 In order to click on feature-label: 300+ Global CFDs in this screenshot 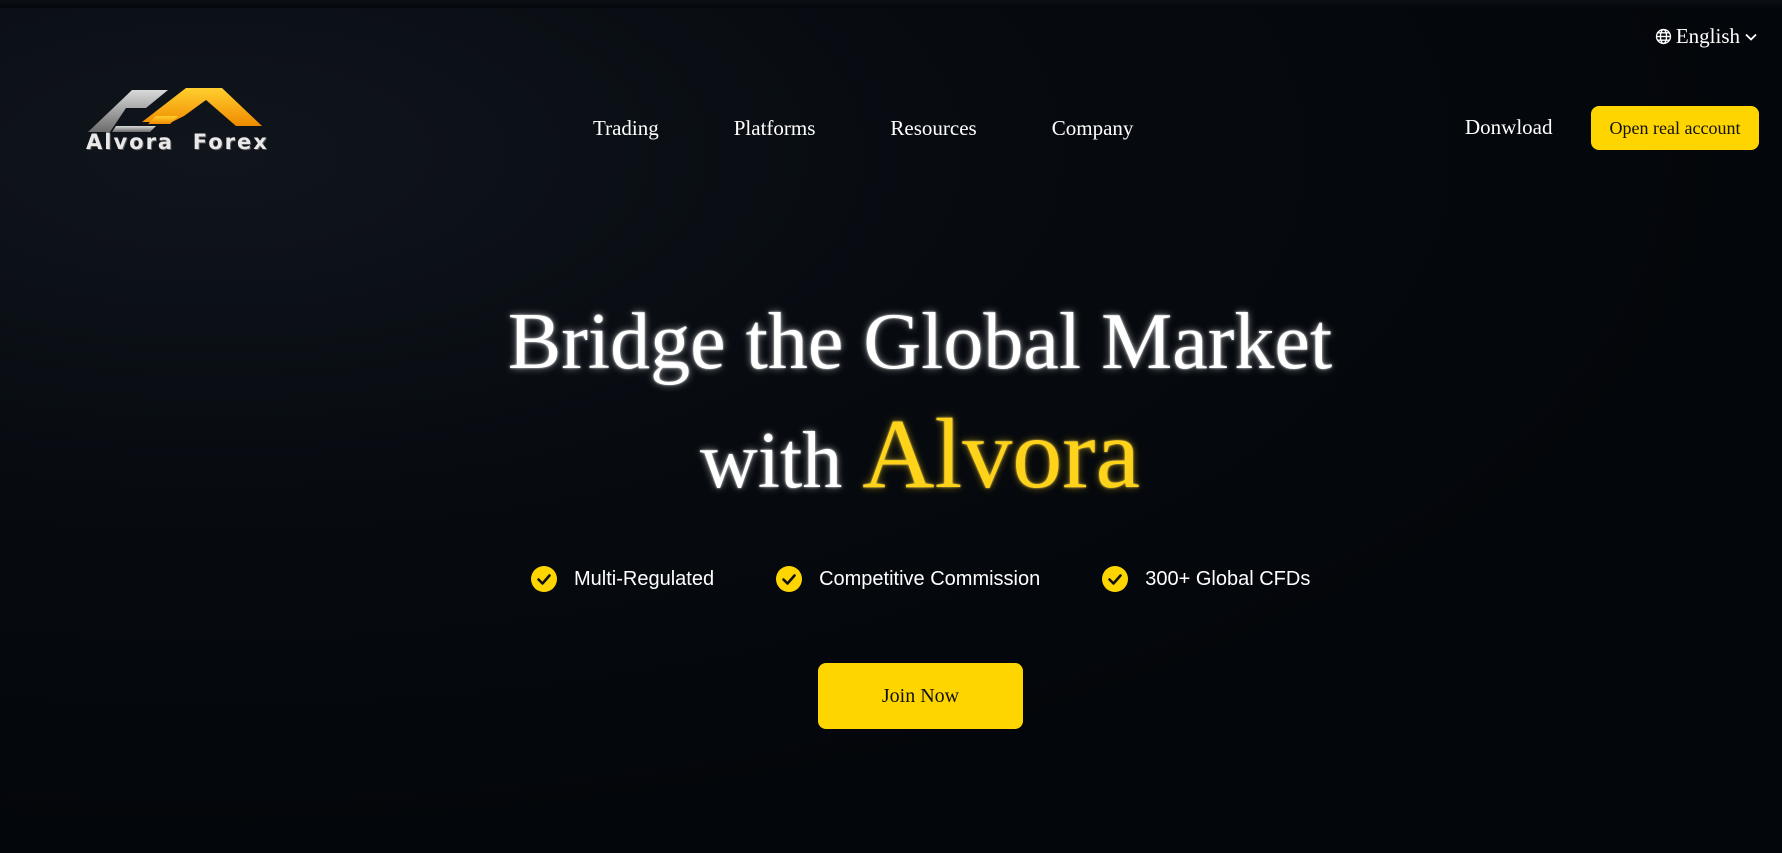, I will do `click(1228, 578)`.